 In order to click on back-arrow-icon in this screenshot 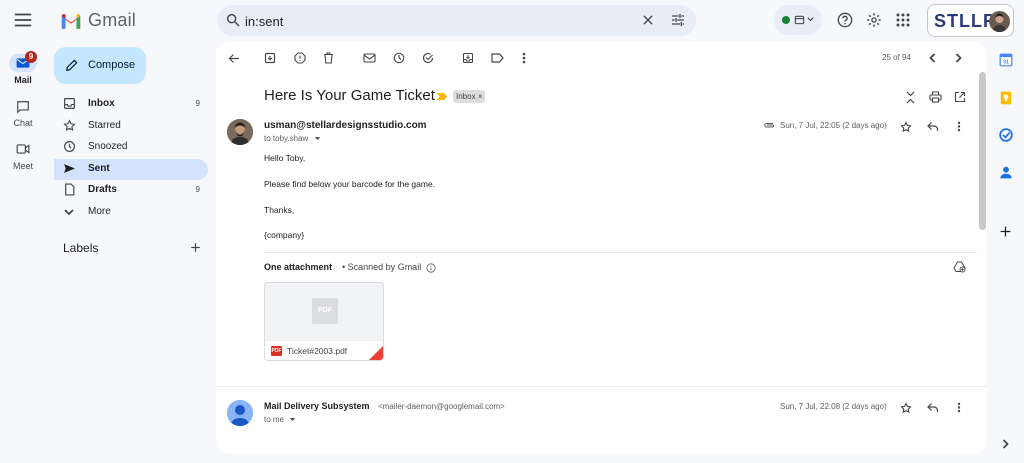, I will do `click(234, 58)`.